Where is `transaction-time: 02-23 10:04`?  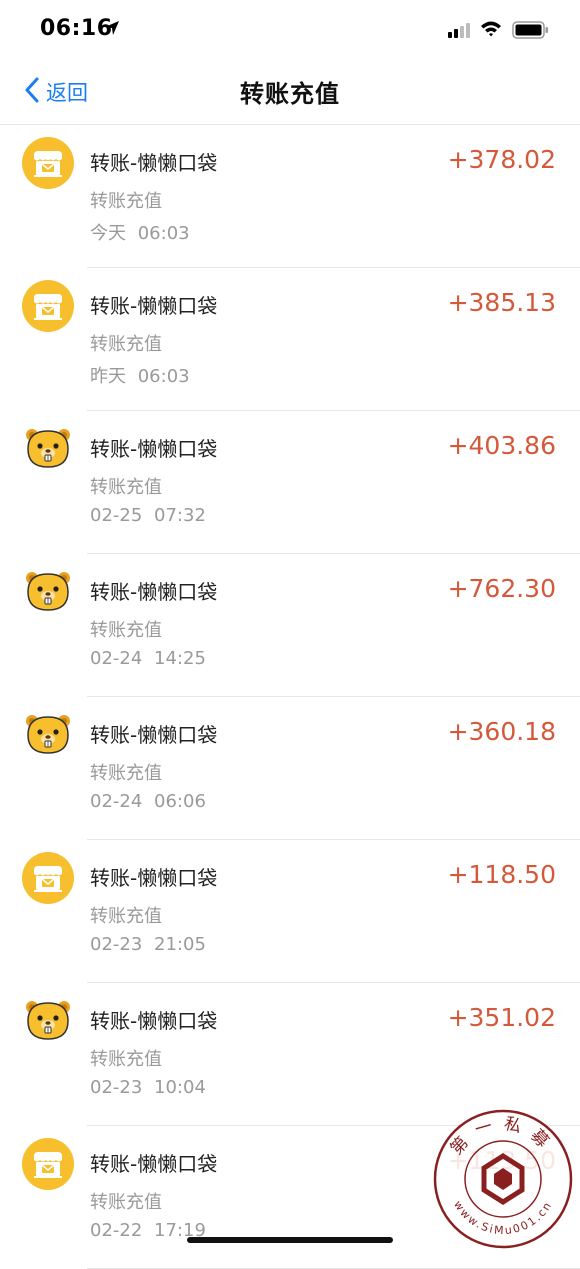
transaction-time: 02-23 10:04 is located at coordinates (148, 1087).